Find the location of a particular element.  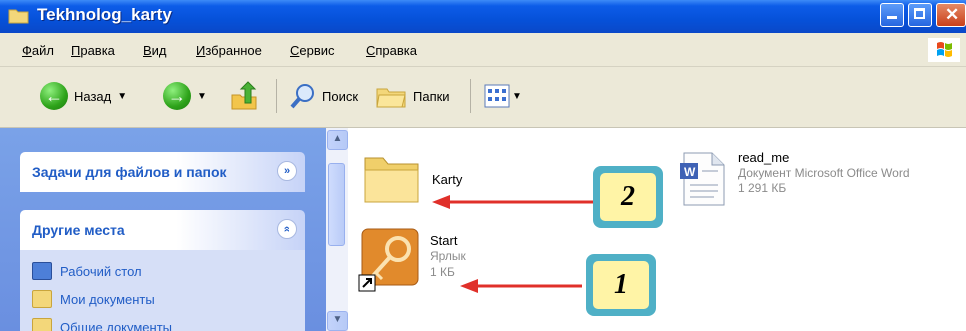

annotation-arrows is located at coordinates (516, 244).